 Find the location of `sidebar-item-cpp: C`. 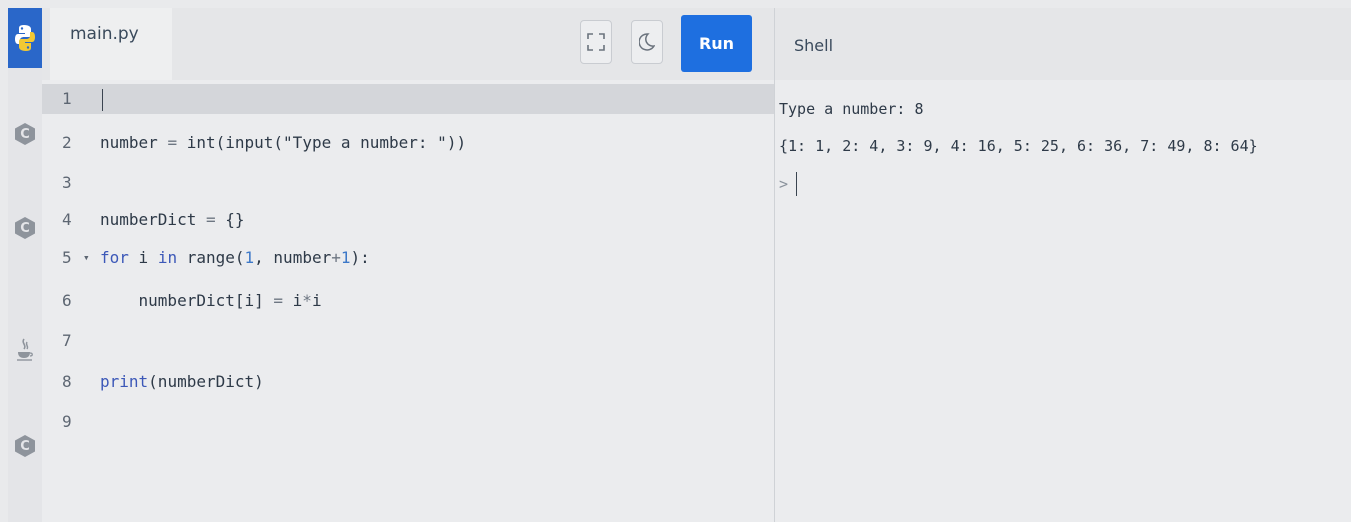

sidebar-item-cpp: C is located at coordinates (25, 228).